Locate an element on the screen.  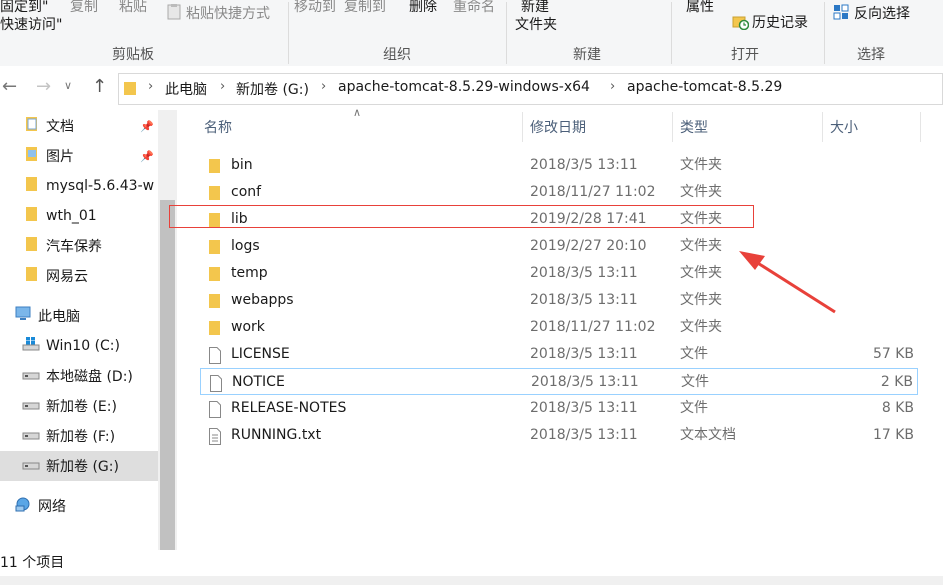
new-group-label: 新建 is located at coordinates (587, 55).